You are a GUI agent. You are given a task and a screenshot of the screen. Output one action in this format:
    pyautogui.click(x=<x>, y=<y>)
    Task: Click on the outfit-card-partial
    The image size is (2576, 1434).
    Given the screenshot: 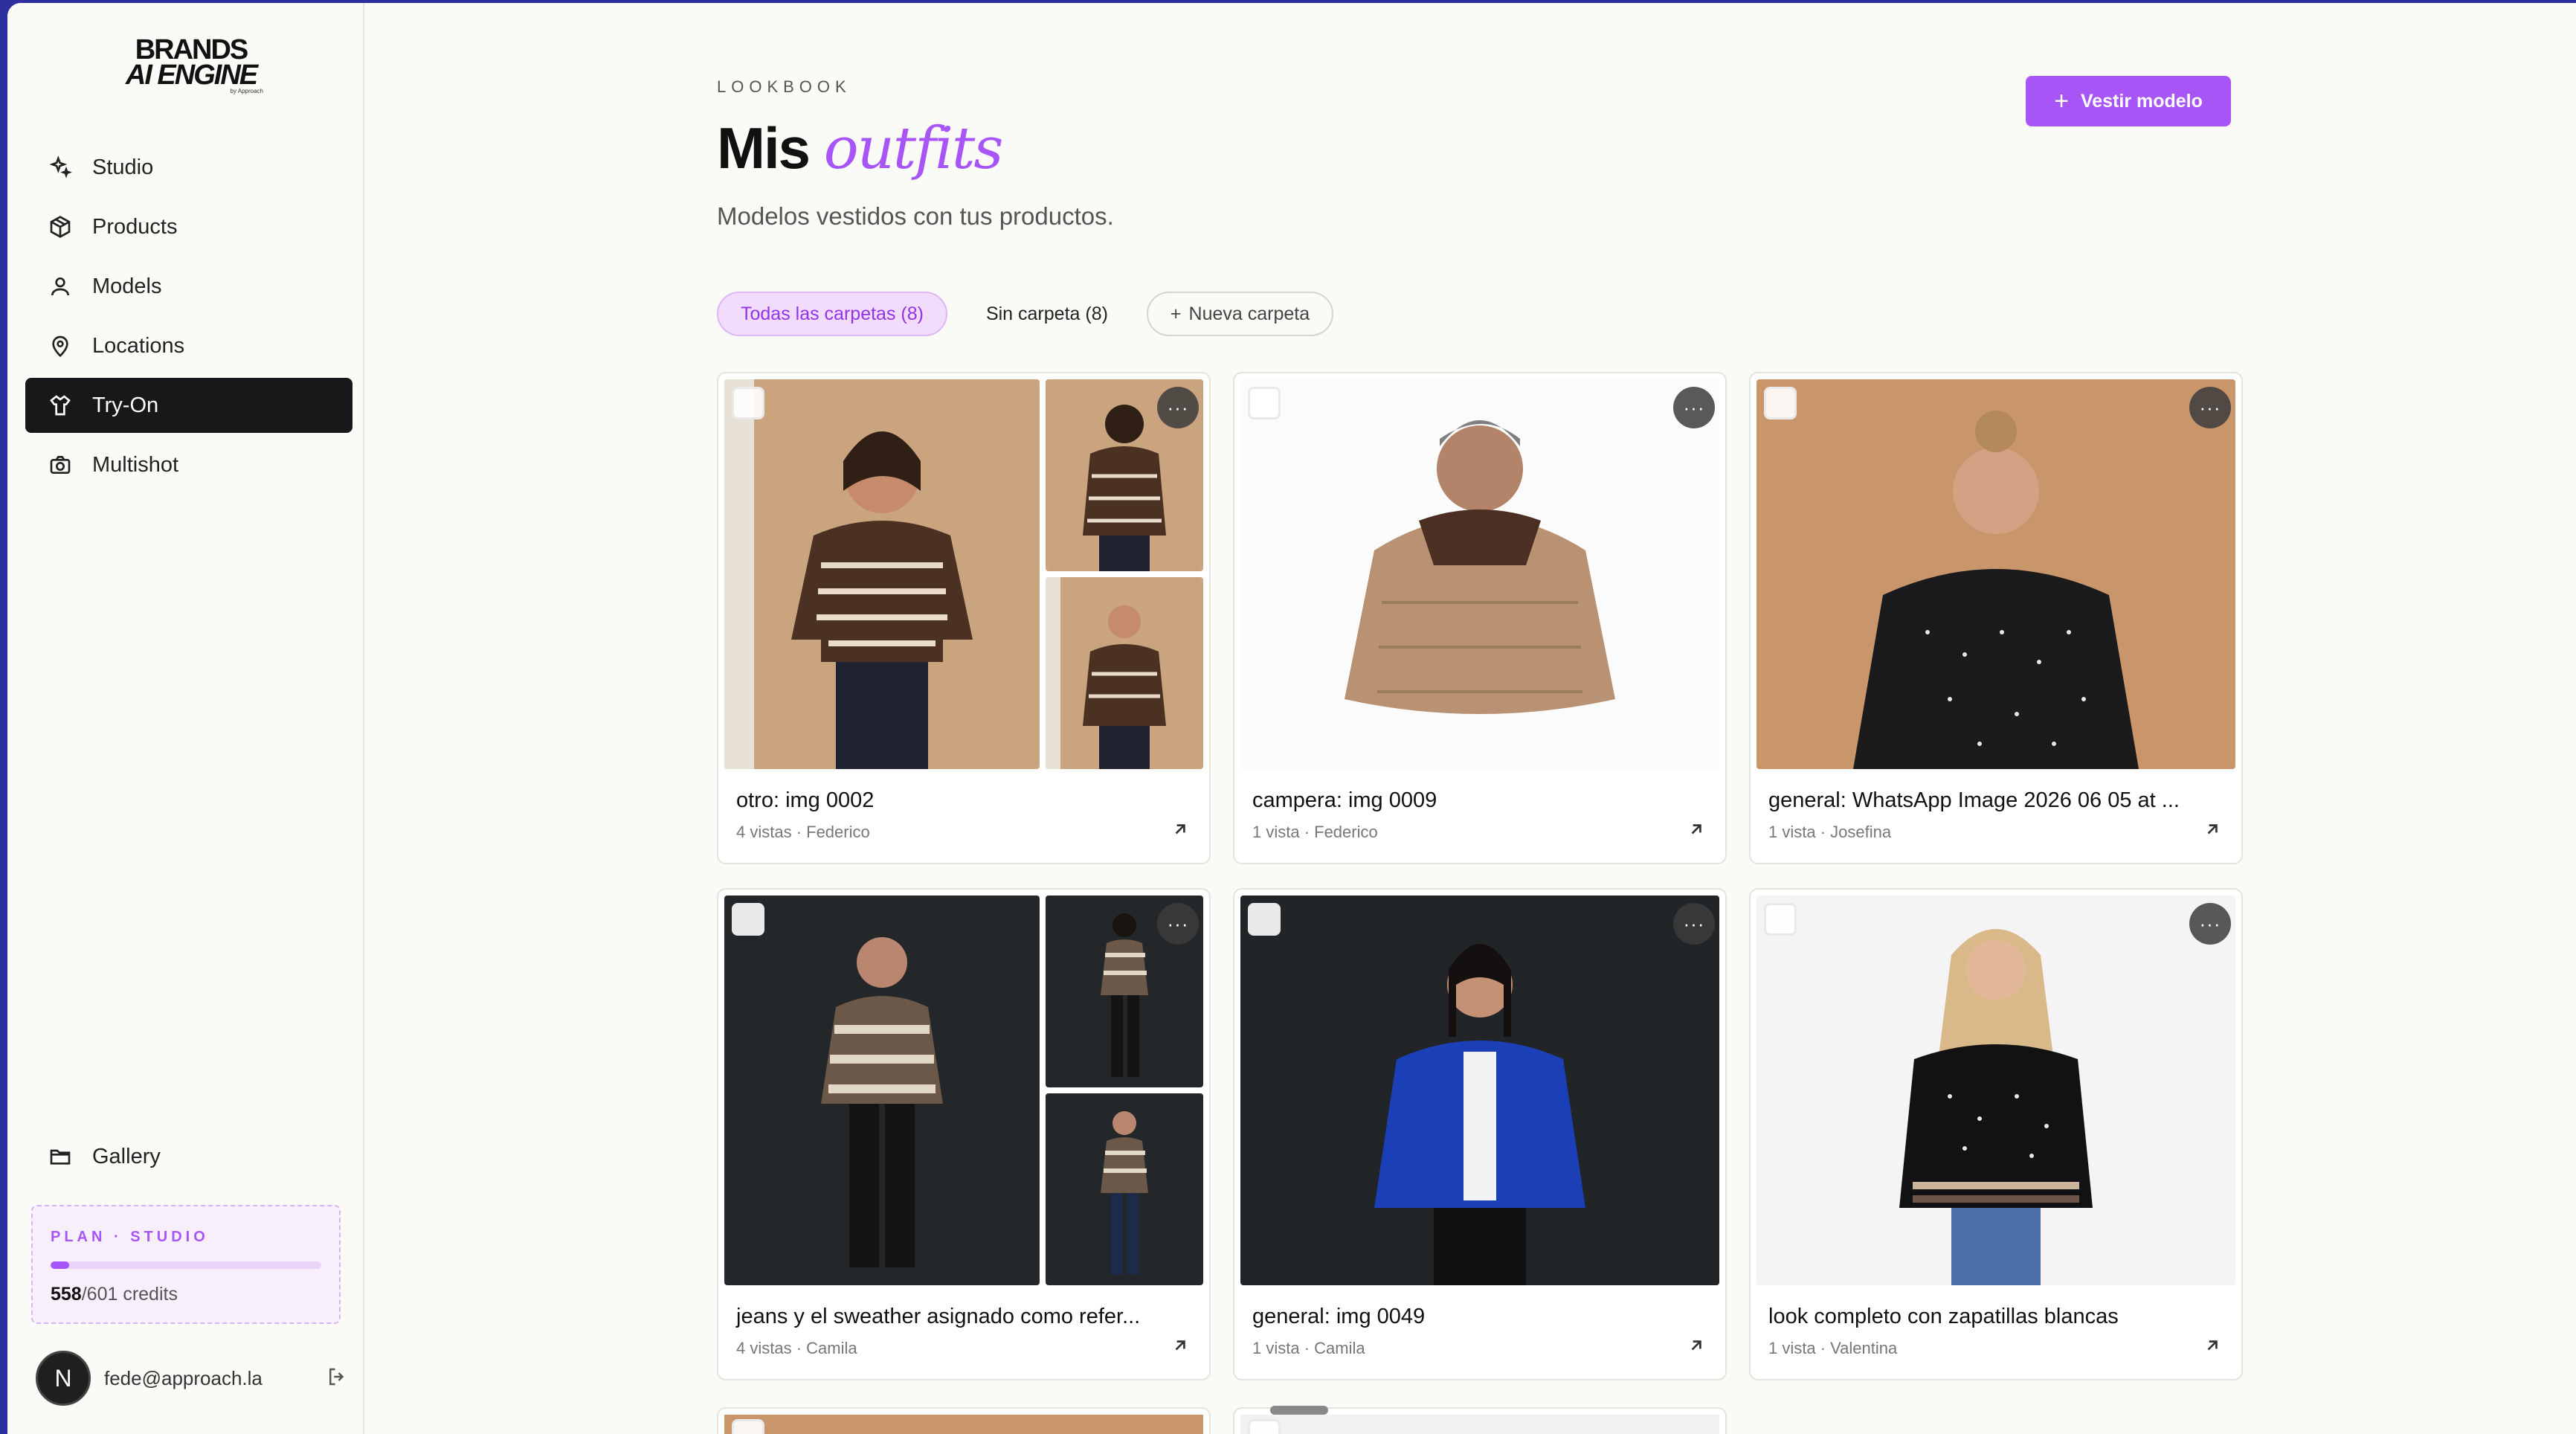 What is the action you would take?
    pyautogui.click(x=964, y=1420)
    